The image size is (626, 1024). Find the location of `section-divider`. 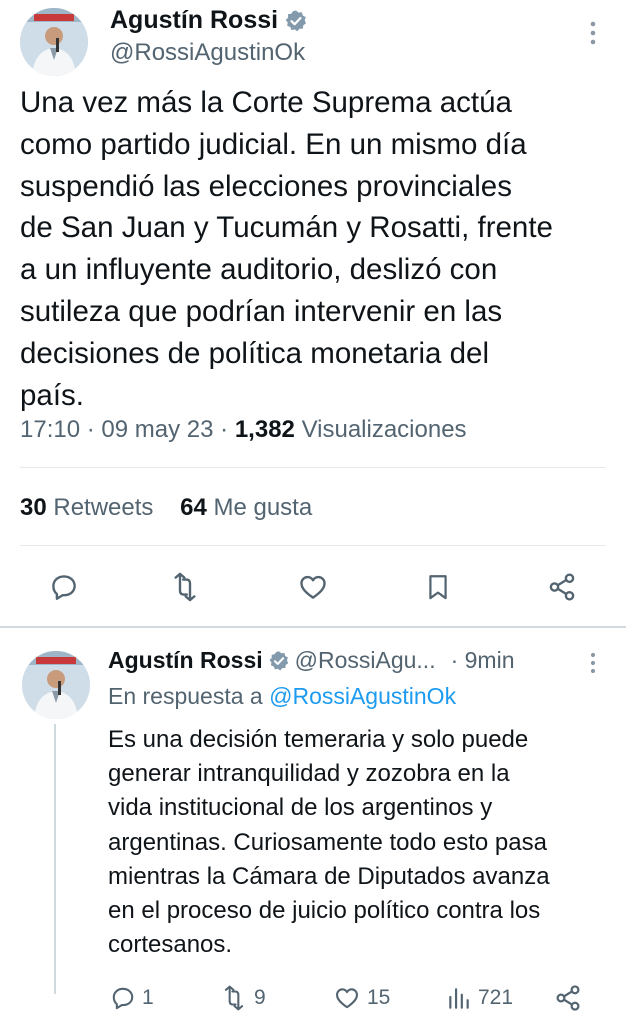

section-divider is located at coordinates (313, 627).